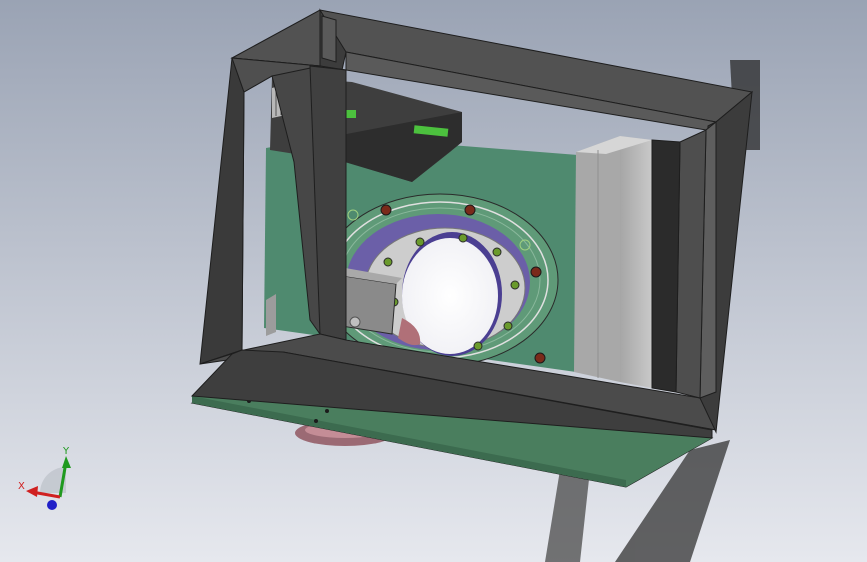 This screenshot has height=562, width=867. What do you see at coordinates (66, 451) in the screenshot?
I see `y-axis-label: Y` at bounding box center [66, 451].